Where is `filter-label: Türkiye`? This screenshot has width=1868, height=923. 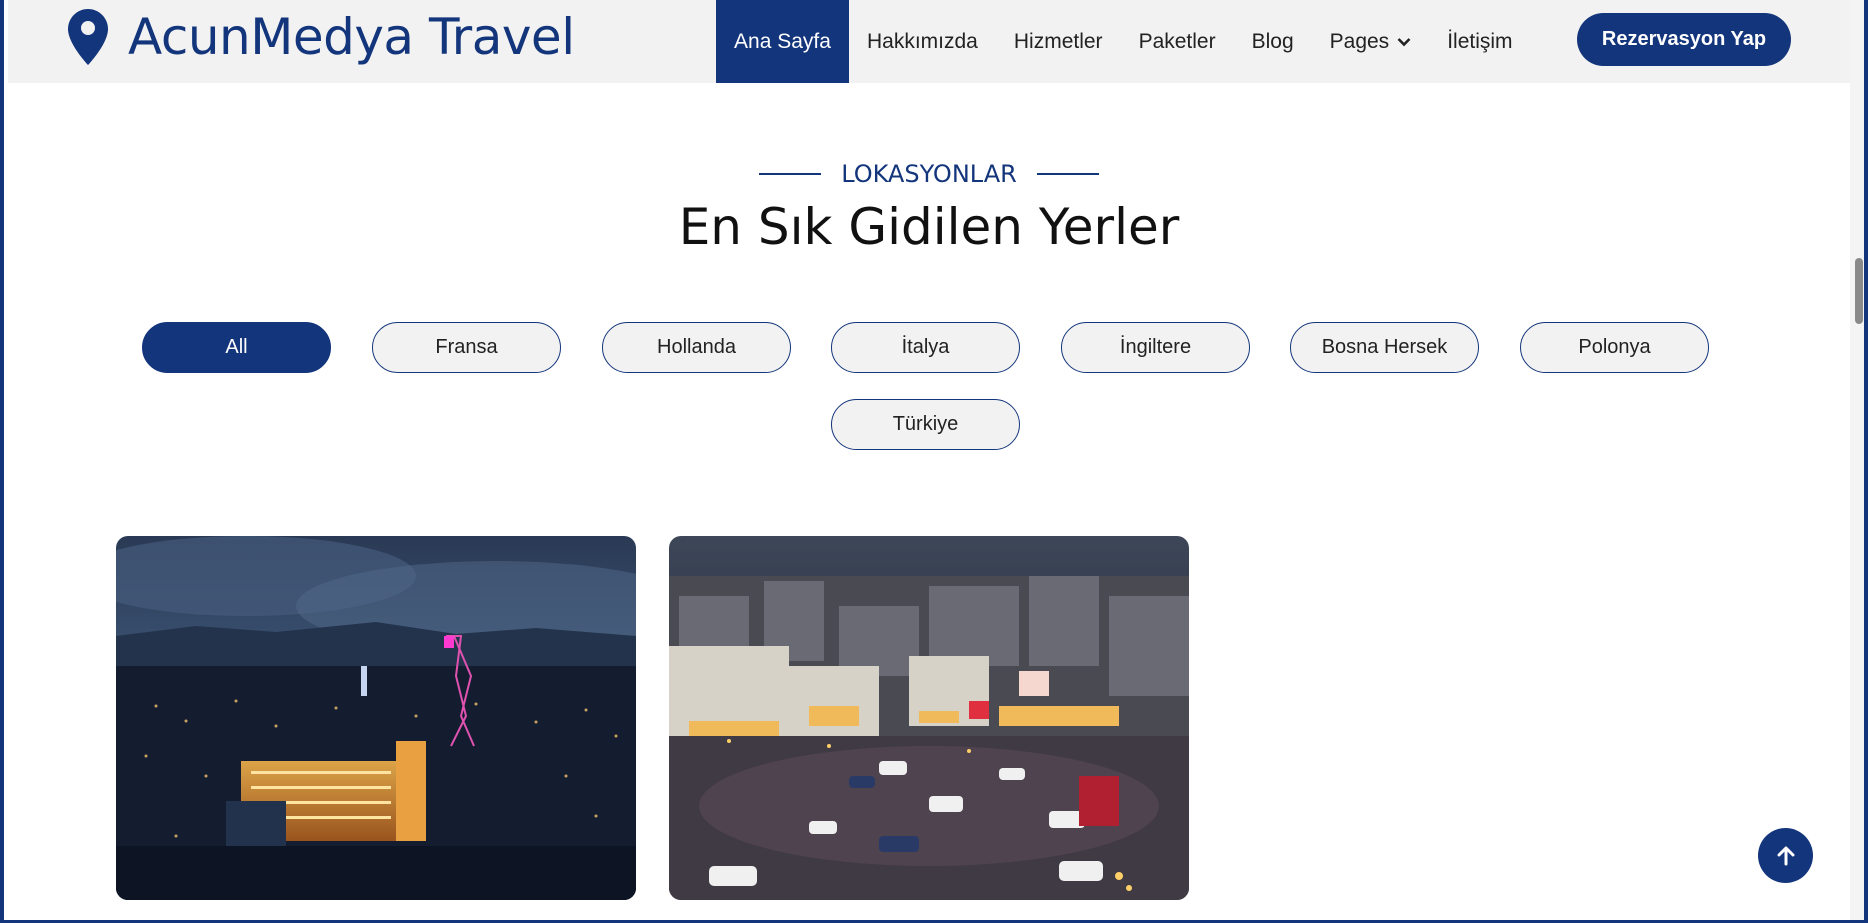
filter-label: Türkiye is located at coordinates (925, 424).